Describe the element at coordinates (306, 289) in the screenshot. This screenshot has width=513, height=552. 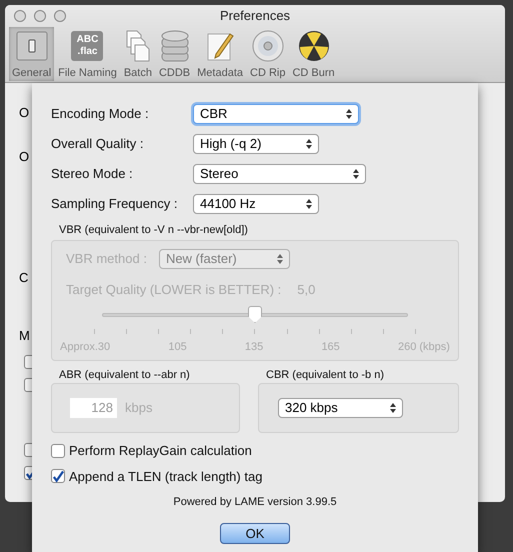
I see `quality-value: 5,0` at that location.